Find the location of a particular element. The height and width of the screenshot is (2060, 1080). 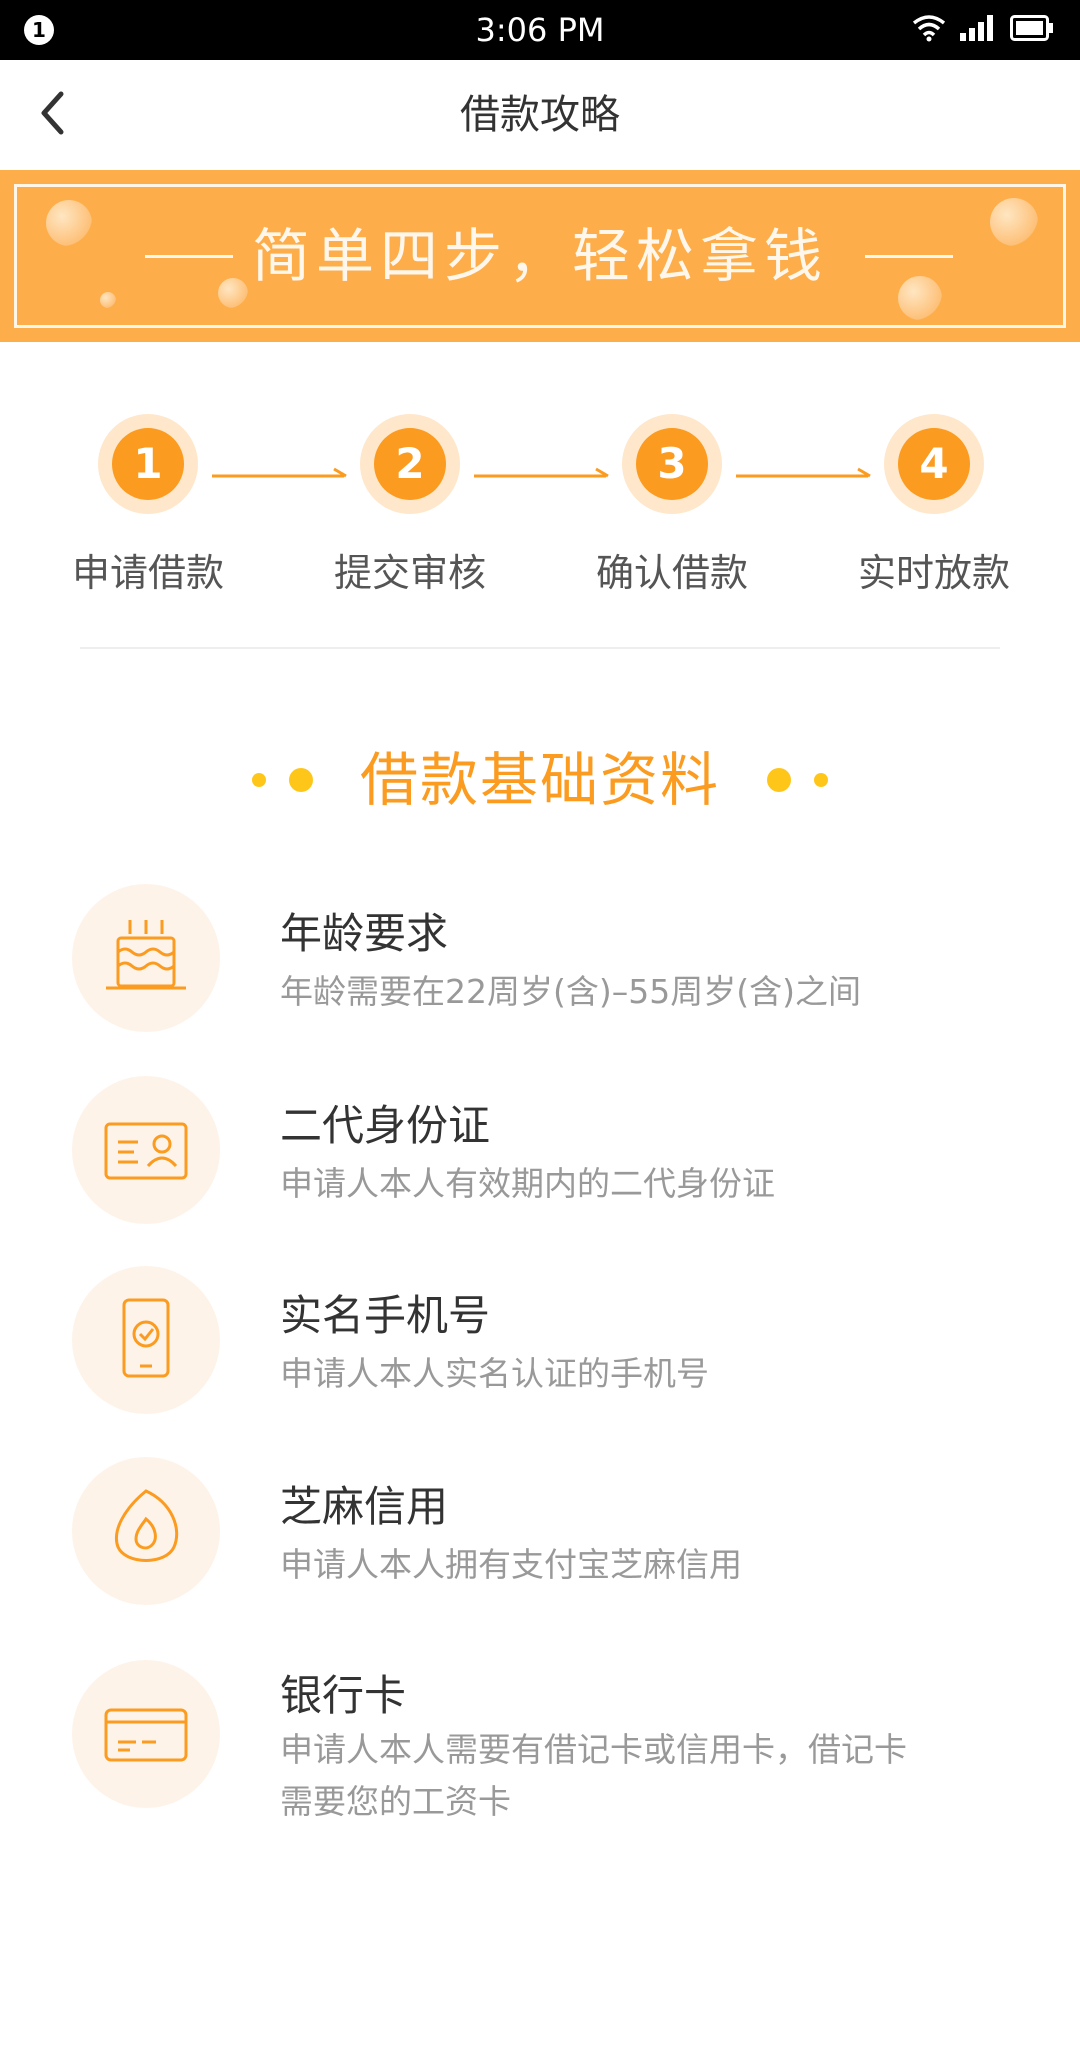

step-label: 实时放款 is located at coordinates (933, 573).